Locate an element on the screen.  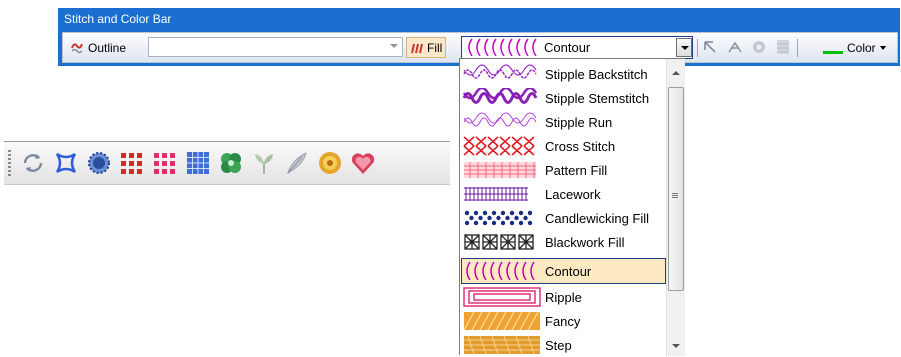
stitch-settings-icon is located at coordinates (759, 47).